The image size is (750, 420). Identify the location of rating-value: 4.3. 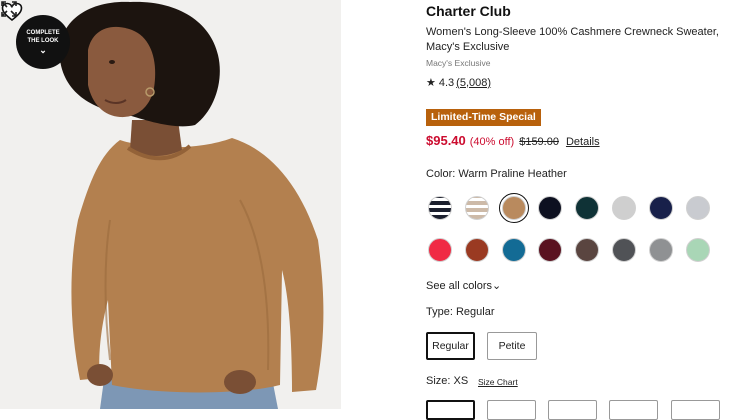
(446, 82).